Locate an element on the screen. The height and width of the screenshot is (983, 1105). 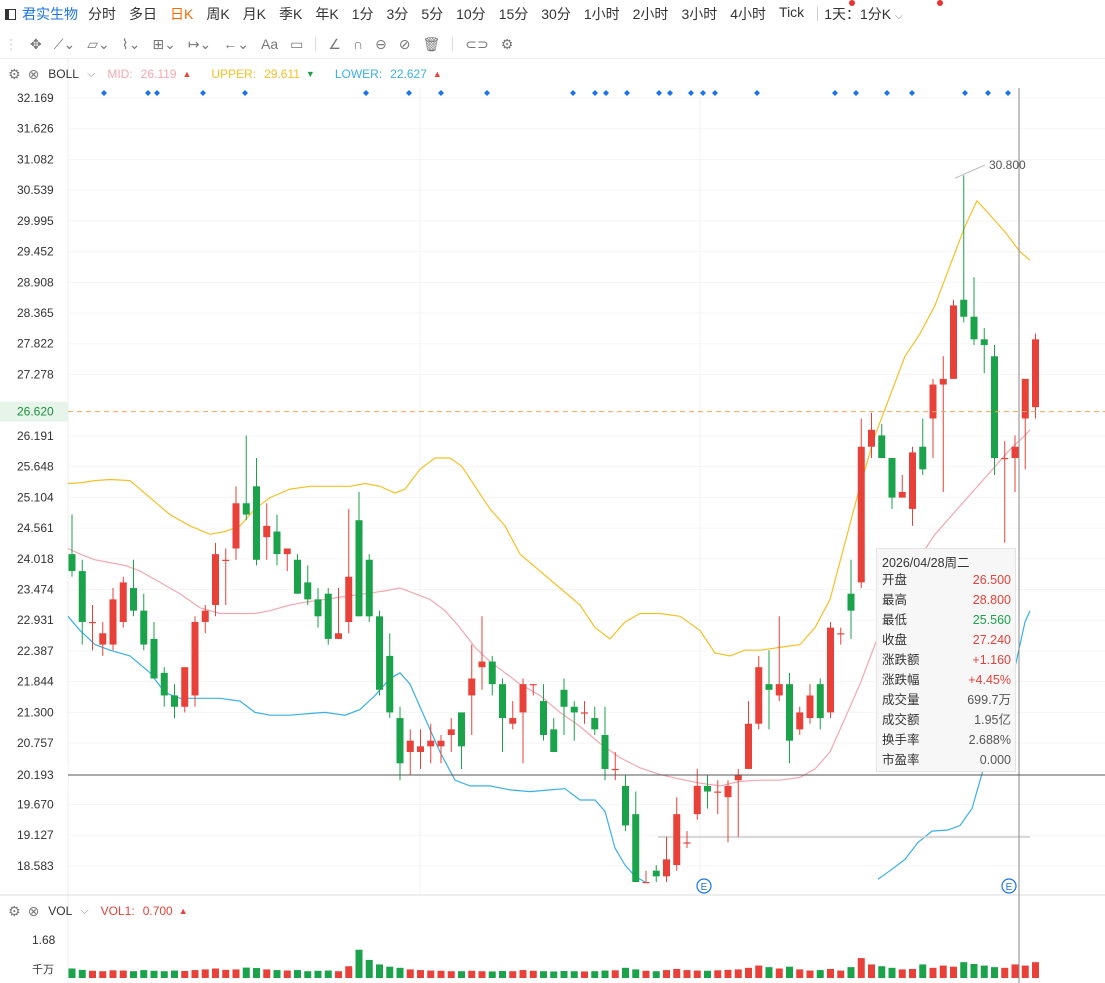
vol-legend: ⚙ ⊗ VOL ⌵ VOL1: 0.700 ▲ is located at coordinates (104, 911).